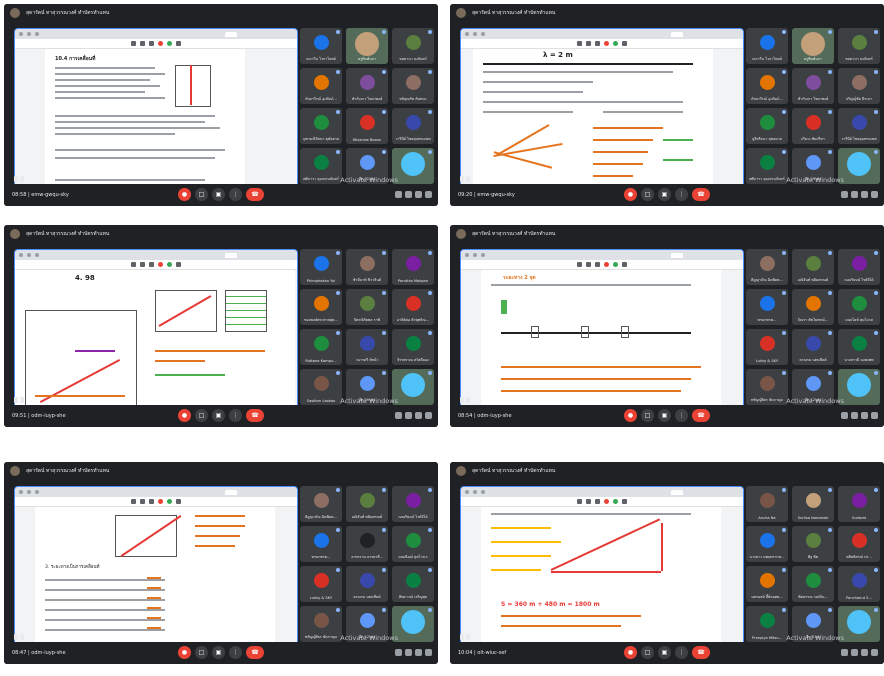 This screenshot has height=676, width=884. What do you see at coordinates (367, 86) in the screenshot?
I see `participant-tile: ทำกับเกว ไชยาพงษ์` at bounding box center [367, 86].